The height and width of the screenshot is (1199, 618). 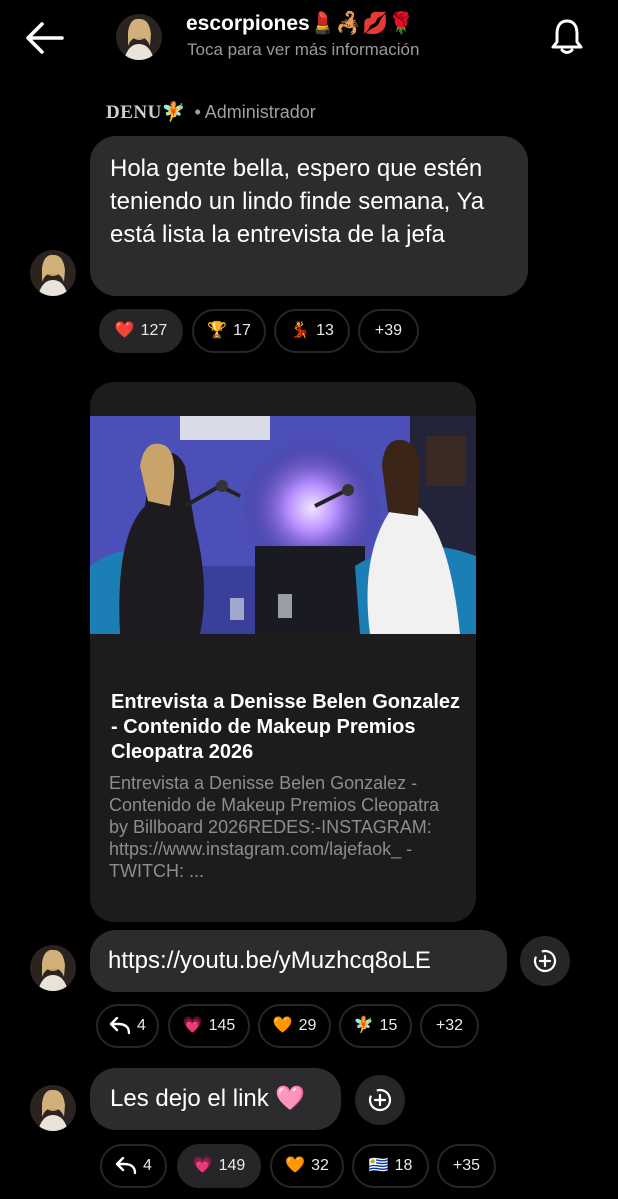 What do you see at coordinates (139, 37) in the screenshot?
I see `channel-avatar` at bounding box center [139, 37].